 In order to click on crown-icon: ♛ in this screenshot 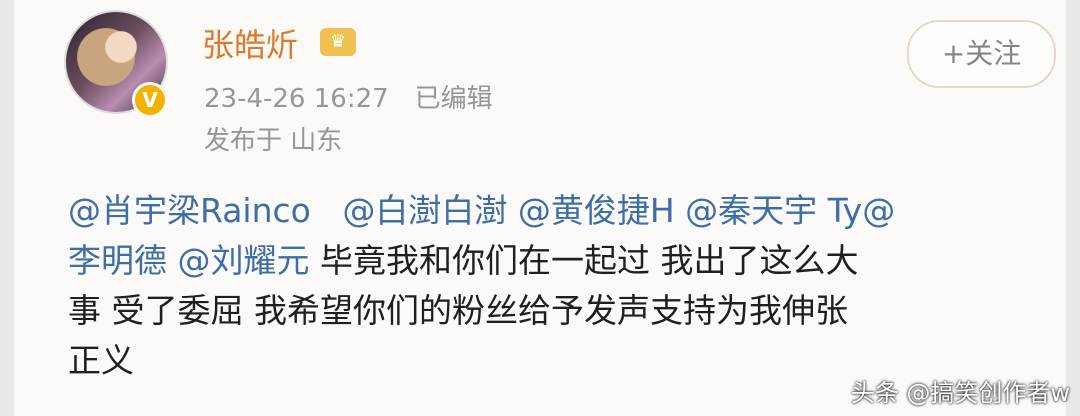, I will do `click(338, 42)`.